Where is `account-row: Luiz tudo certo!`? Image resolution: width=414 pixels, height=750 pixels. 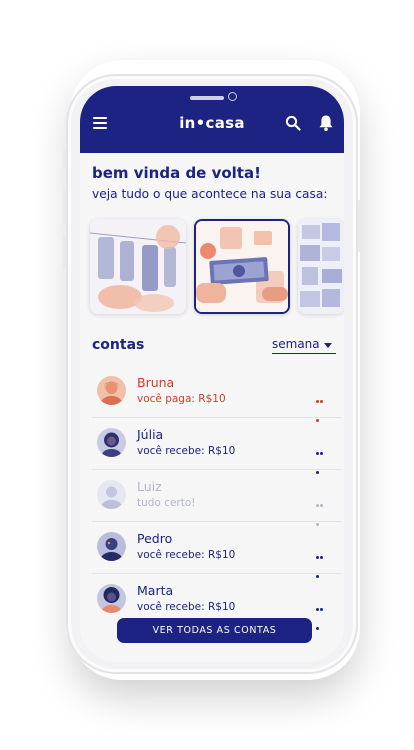
account-row: Luiz tudo certo! is located at coordinates (216, 498).